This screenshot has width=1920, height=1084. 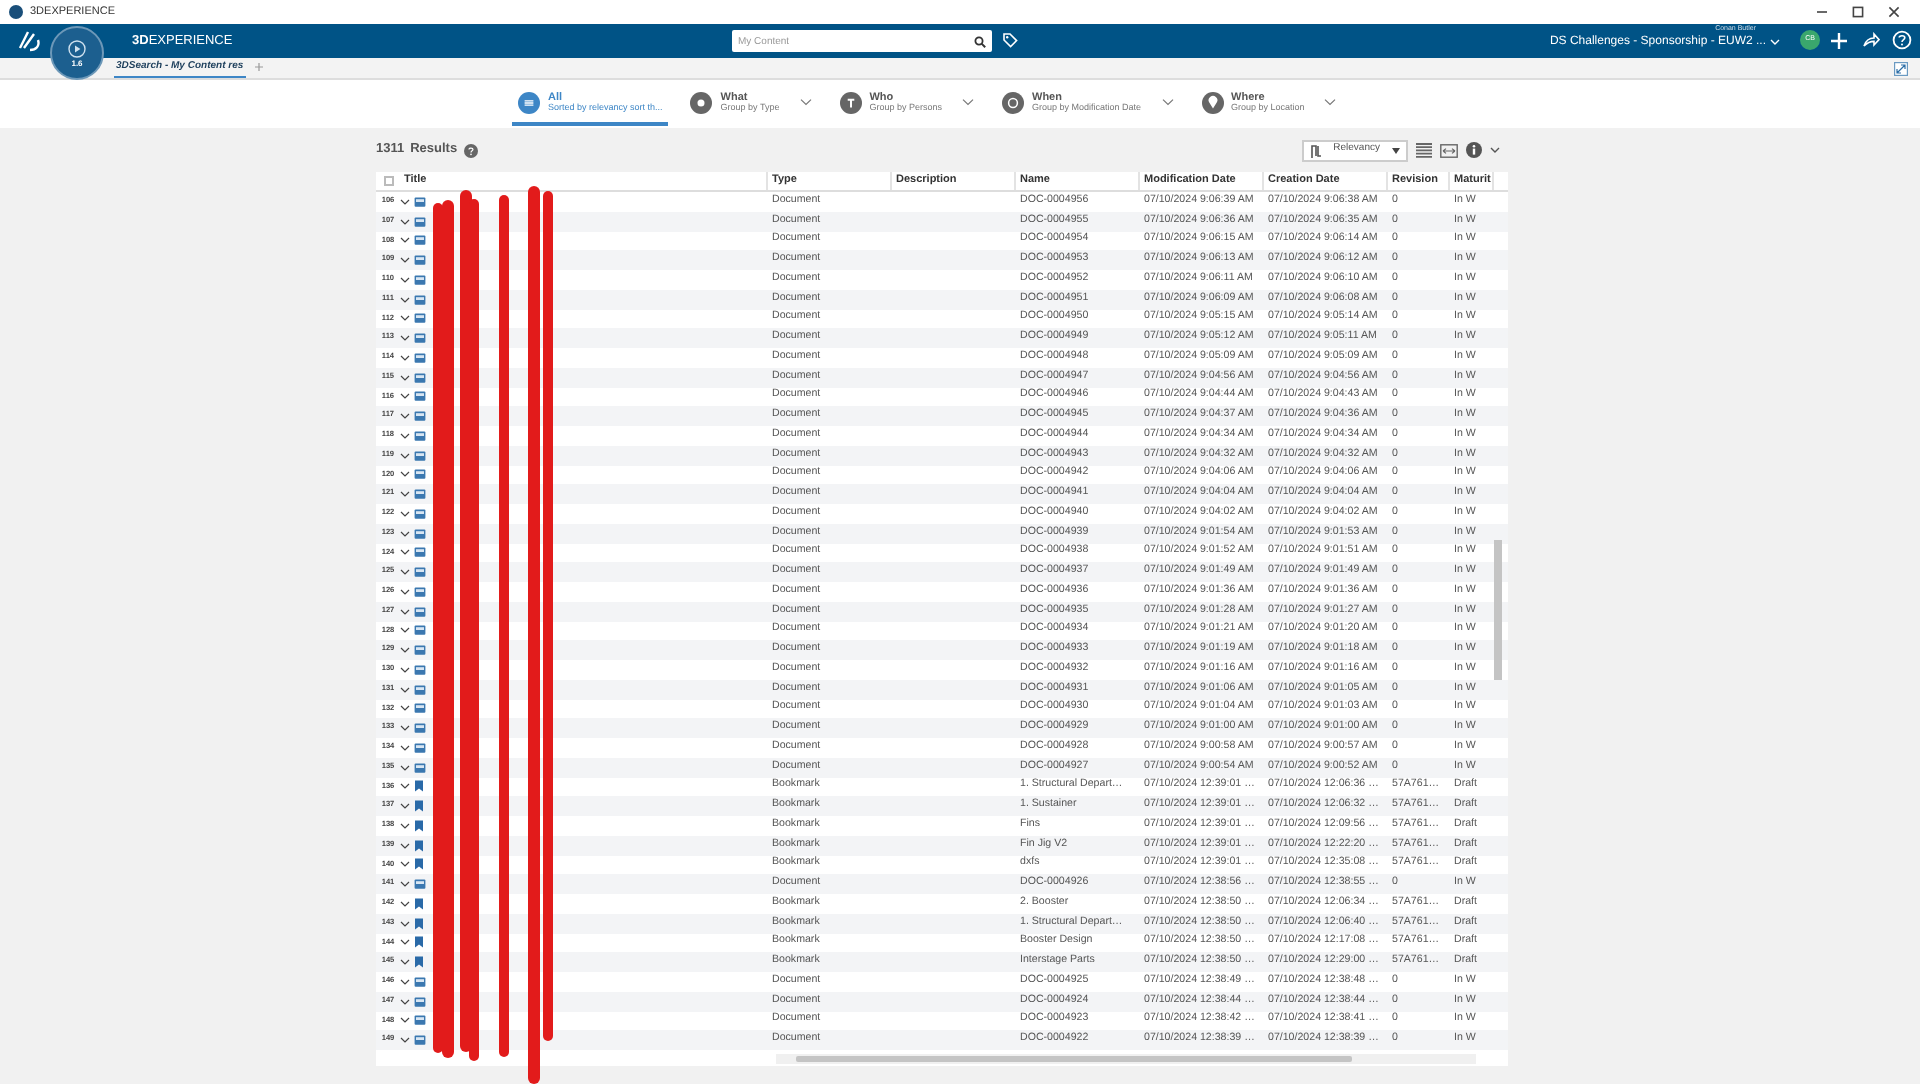 What do you see at coordinates (1424, 150) in the screenshot?
I see `list-view-icon` at bounding box center [1424, 150].